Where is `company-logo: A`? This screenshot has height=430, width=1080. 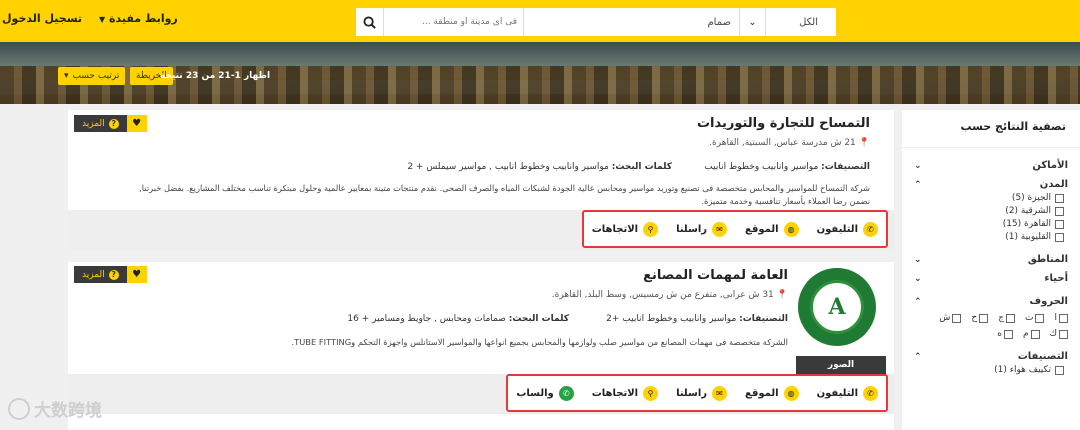
company-logo: A is located at coordinates (837, 307).